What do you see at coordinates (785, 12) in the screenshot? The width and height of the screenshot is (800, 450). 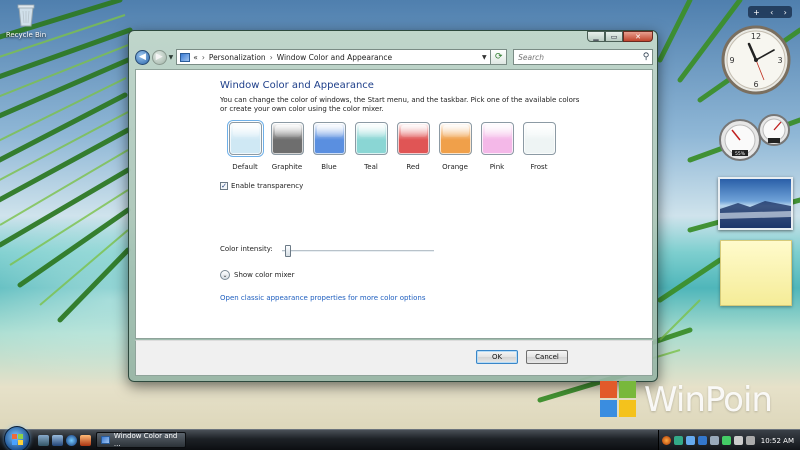 I see `chevron-right-icon: ›` at bounding box center [785, 12].